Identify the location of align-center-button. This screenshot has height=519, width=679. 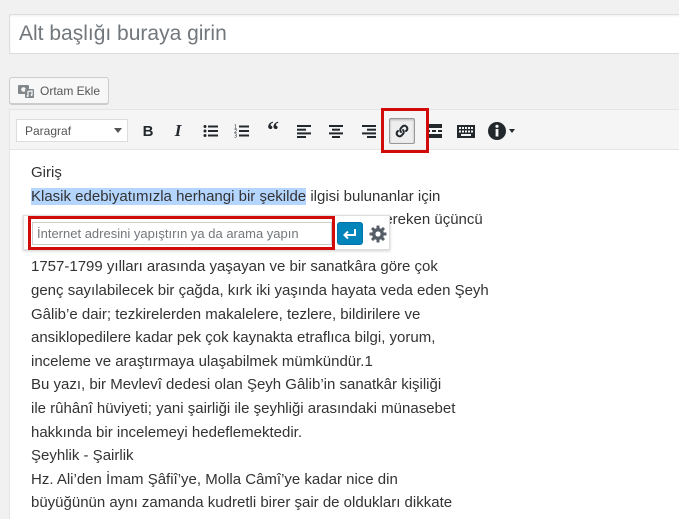
(336, 131).